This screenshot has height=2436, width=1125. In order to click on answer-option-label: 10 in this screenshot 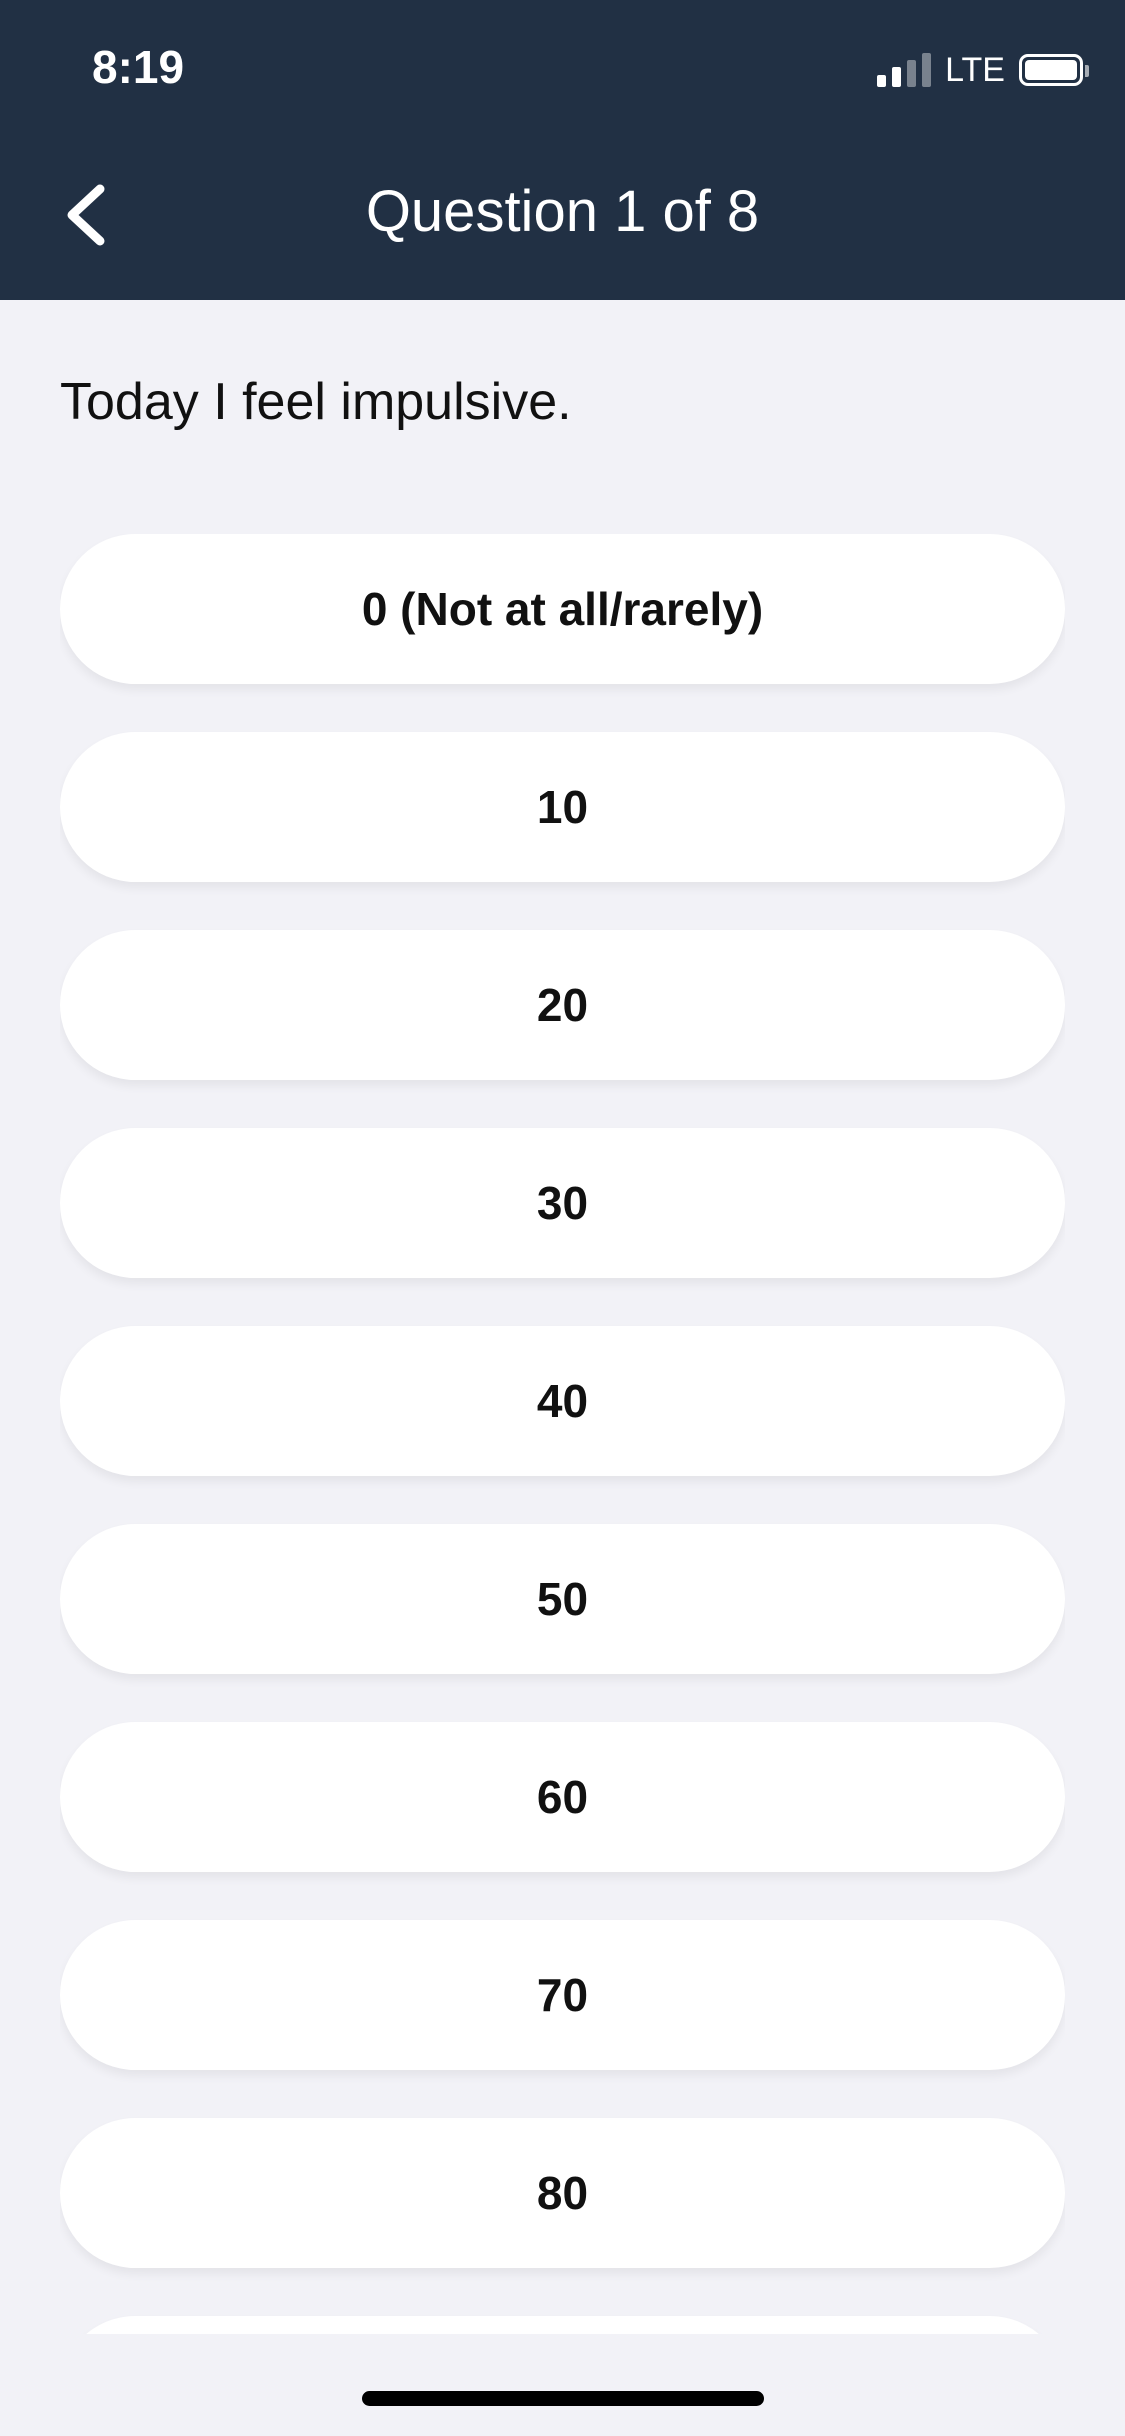, I will do `click(562, 807)`.